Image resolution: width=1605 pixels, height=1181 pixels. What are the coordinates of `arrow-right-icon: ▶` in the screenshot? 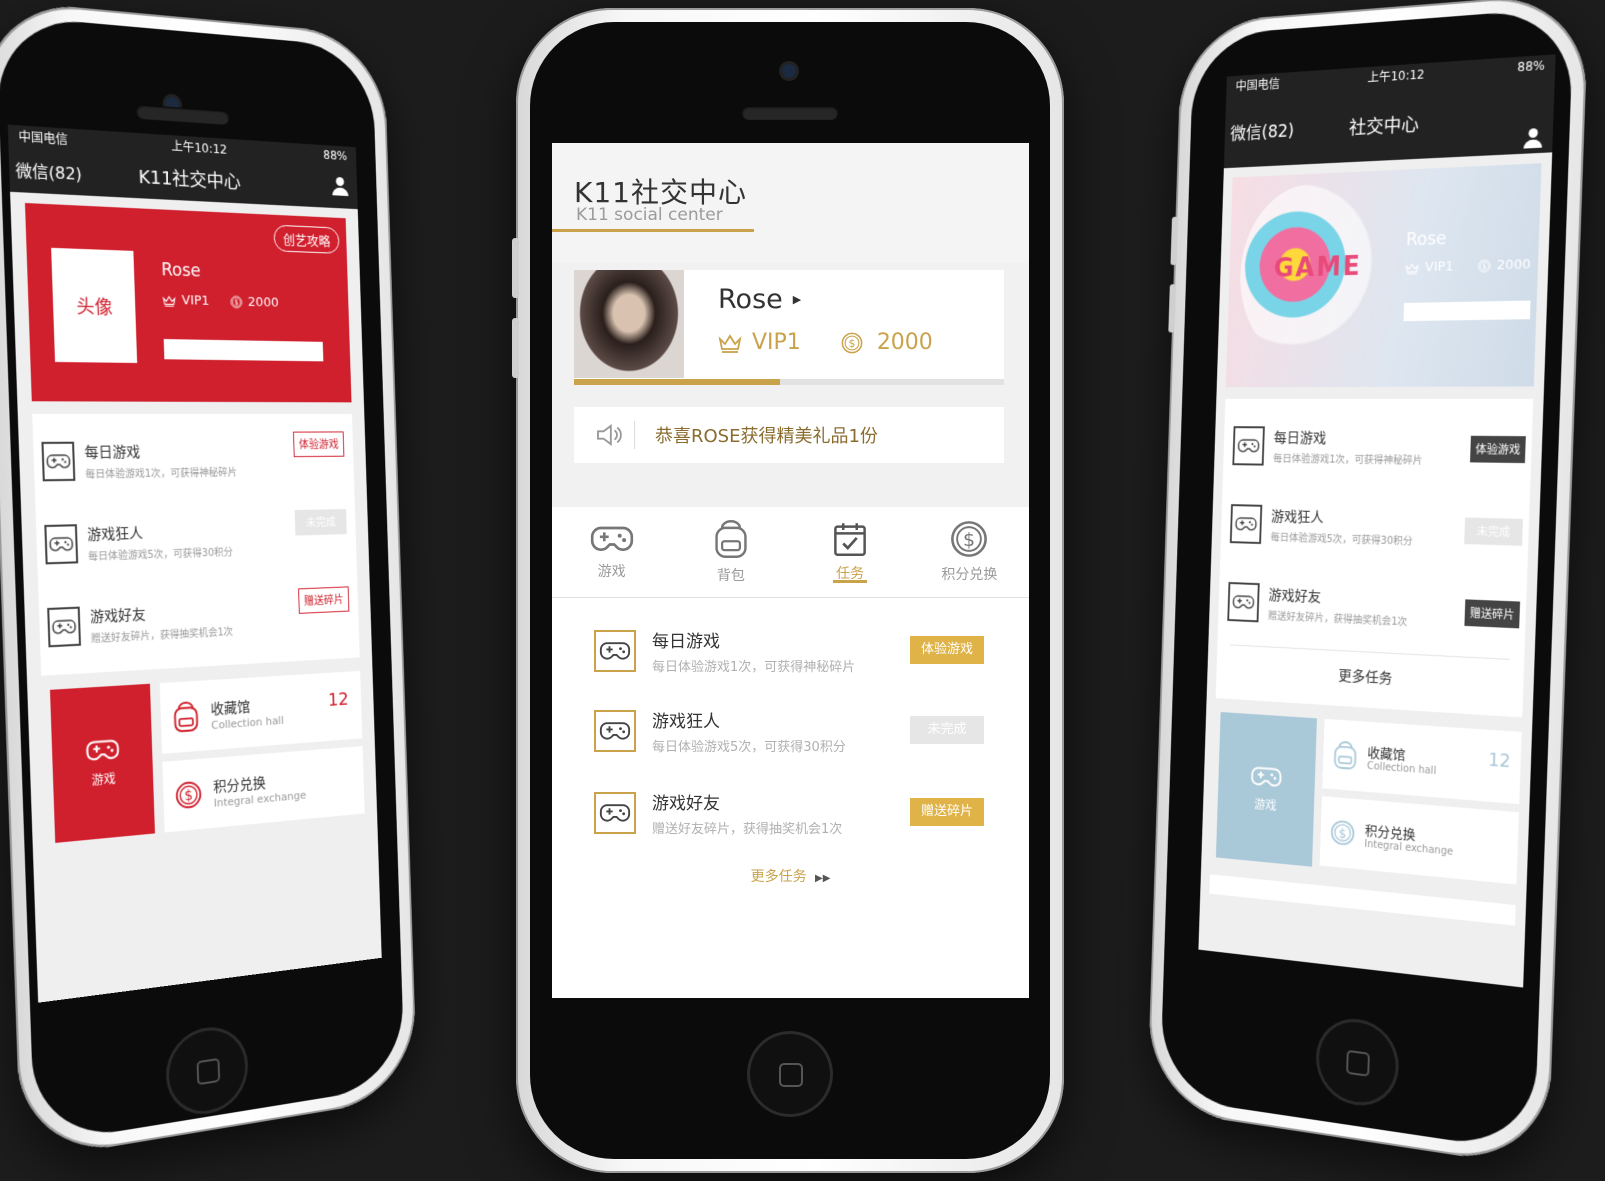 It's located at (797, 299).